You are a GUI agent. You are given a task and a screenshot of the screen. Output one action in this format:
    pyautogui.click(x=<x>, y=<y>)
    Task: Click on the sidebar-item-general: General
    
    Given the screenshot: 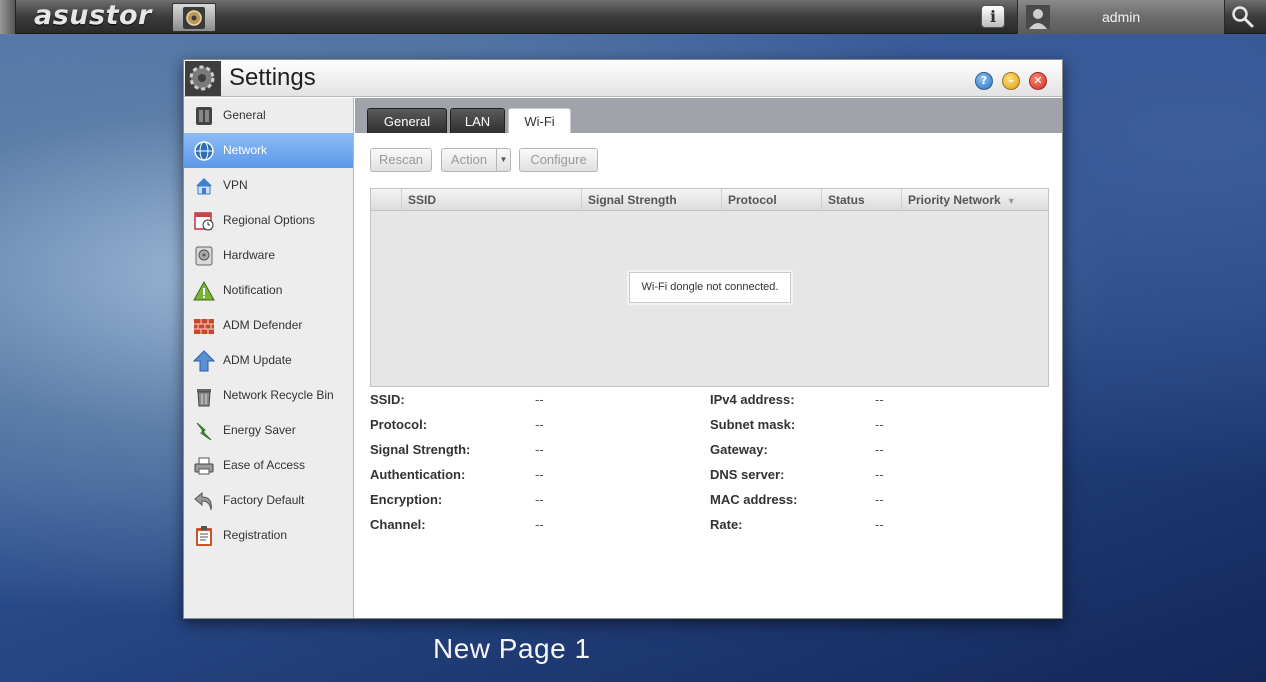 What is the action you would take?
    pyautogui.click(x=268, y=115)
    